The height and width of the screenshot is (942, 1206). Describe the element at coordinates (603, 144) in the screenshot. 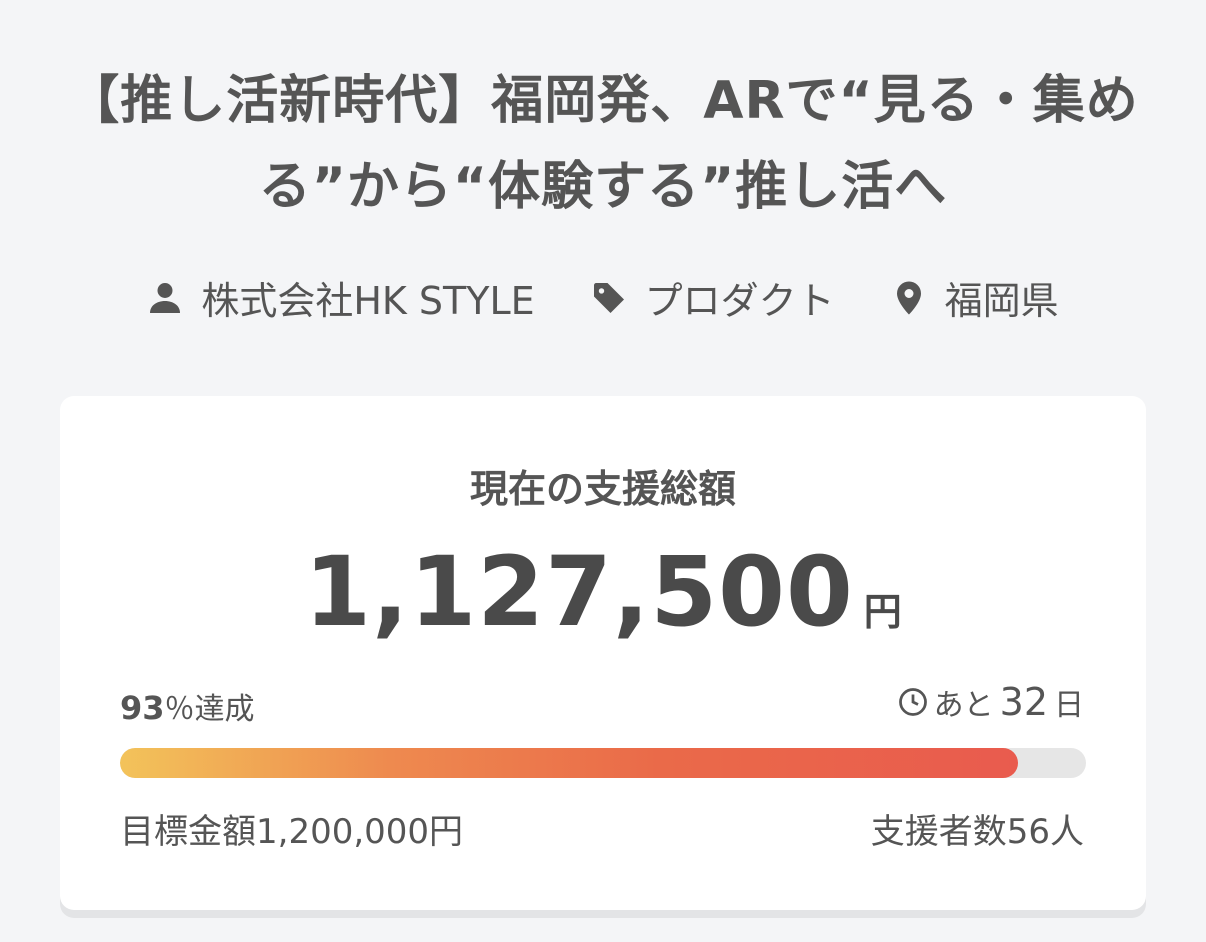

I see `project-title: 【推し活新時代】福岡発、ARで“見る・集める”から“体験する”推し活へ` at that location.